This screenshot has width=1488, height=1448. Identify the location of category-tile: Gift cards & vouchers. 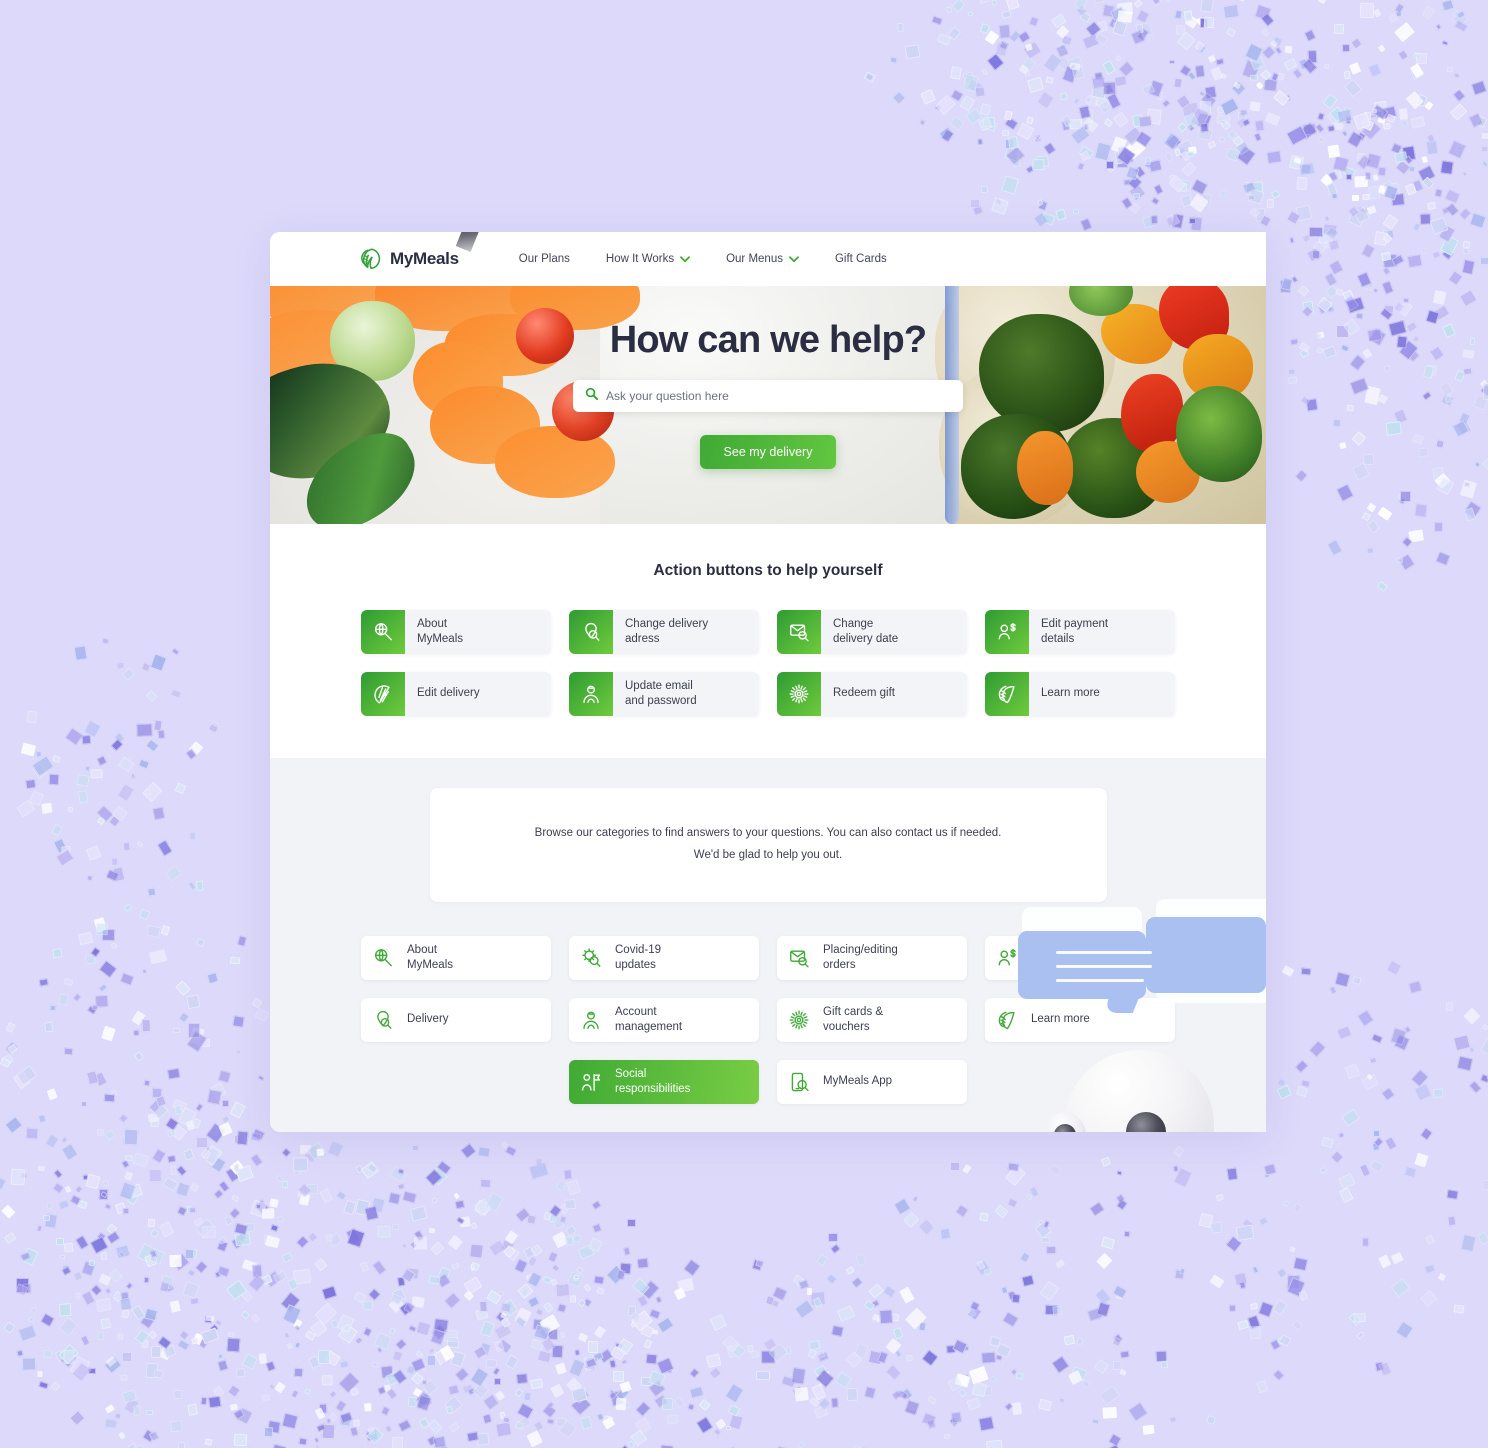
(872, 1019).